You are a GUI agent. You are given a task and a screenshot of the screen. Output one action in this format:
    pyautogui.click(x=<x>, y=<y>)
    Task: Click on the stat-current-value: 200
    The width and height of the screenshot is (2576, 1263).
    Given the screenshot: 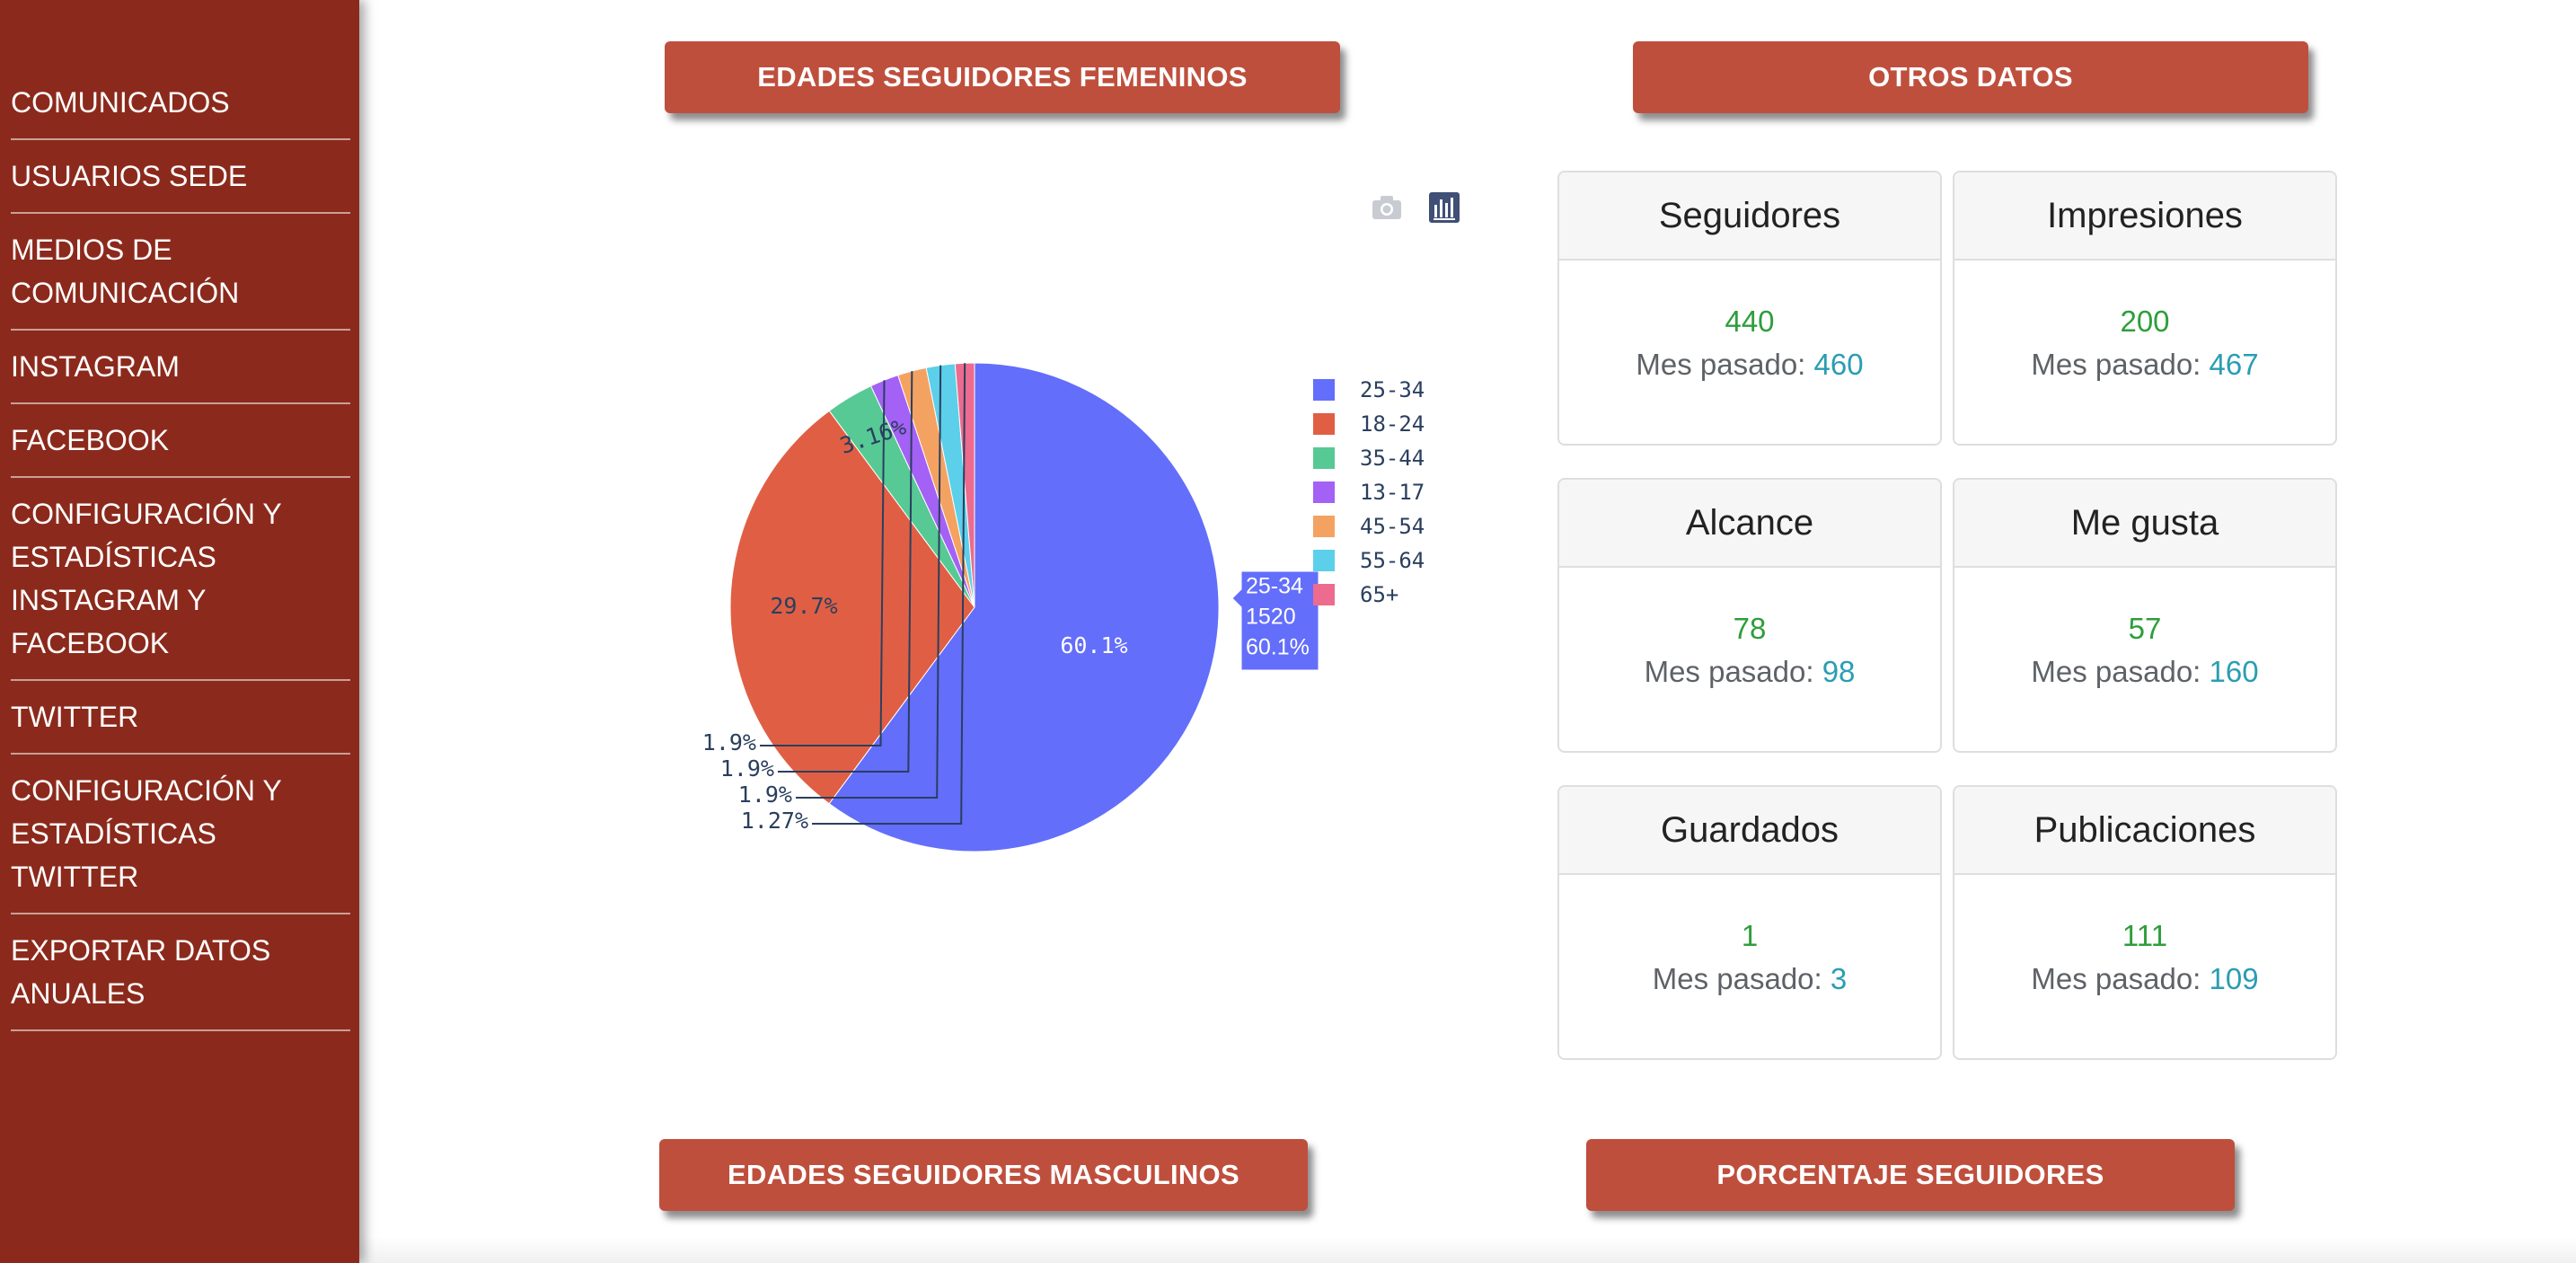 What is the action you would take?
    pyautogui.click(x=2145, y=321)
    